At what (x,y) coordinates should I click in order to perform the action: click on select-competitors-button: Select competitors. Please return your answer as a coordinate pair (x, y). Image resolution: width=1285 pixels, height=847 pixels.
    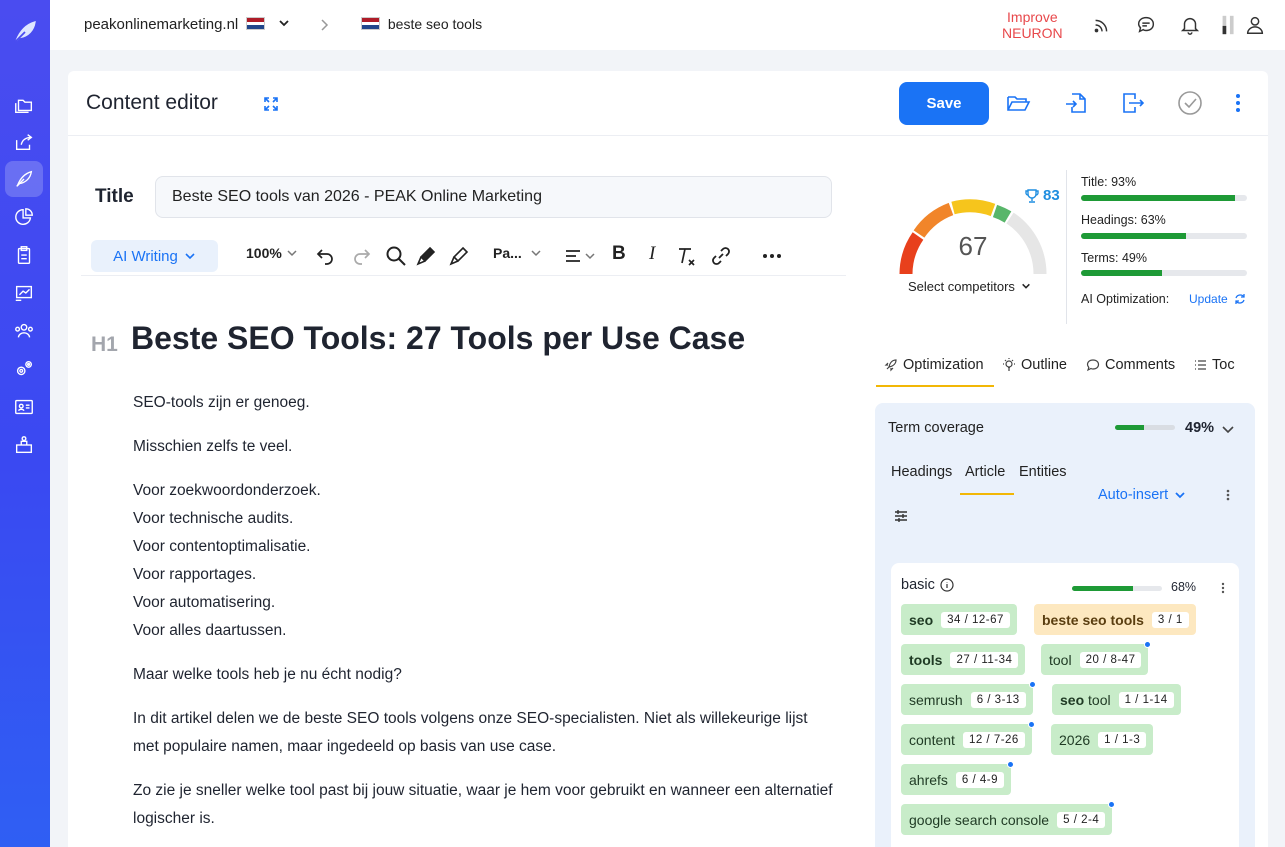
    Looking at the image, I should click on (969, 286).